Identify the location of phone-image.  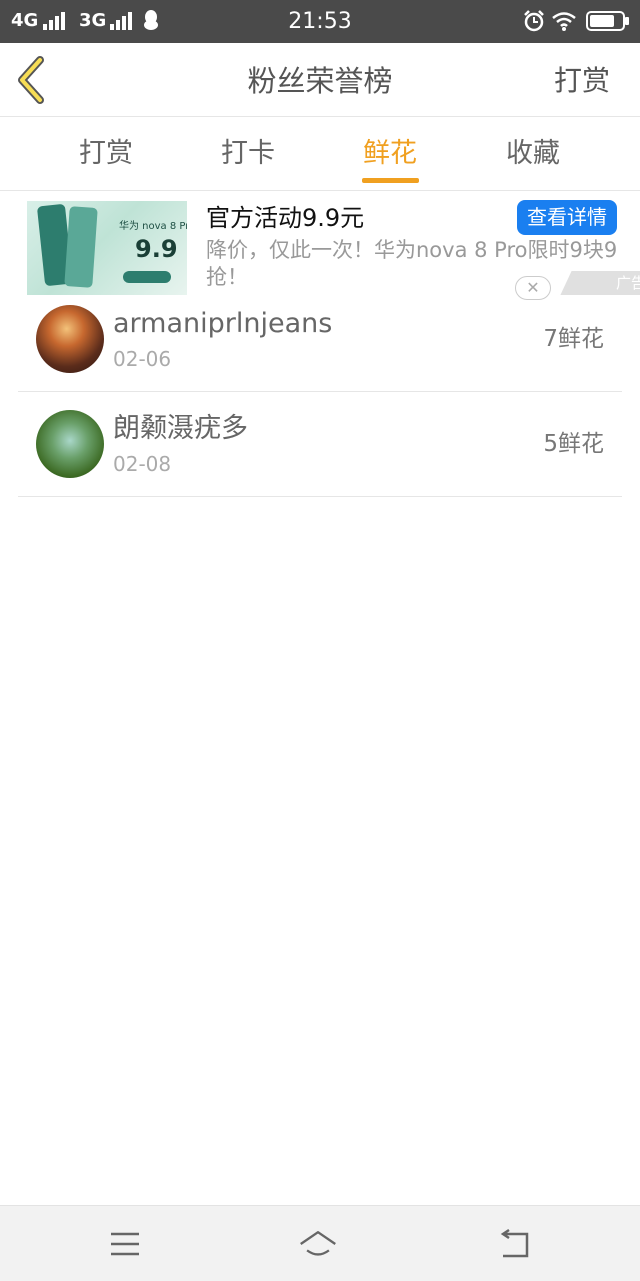
(81, 247).